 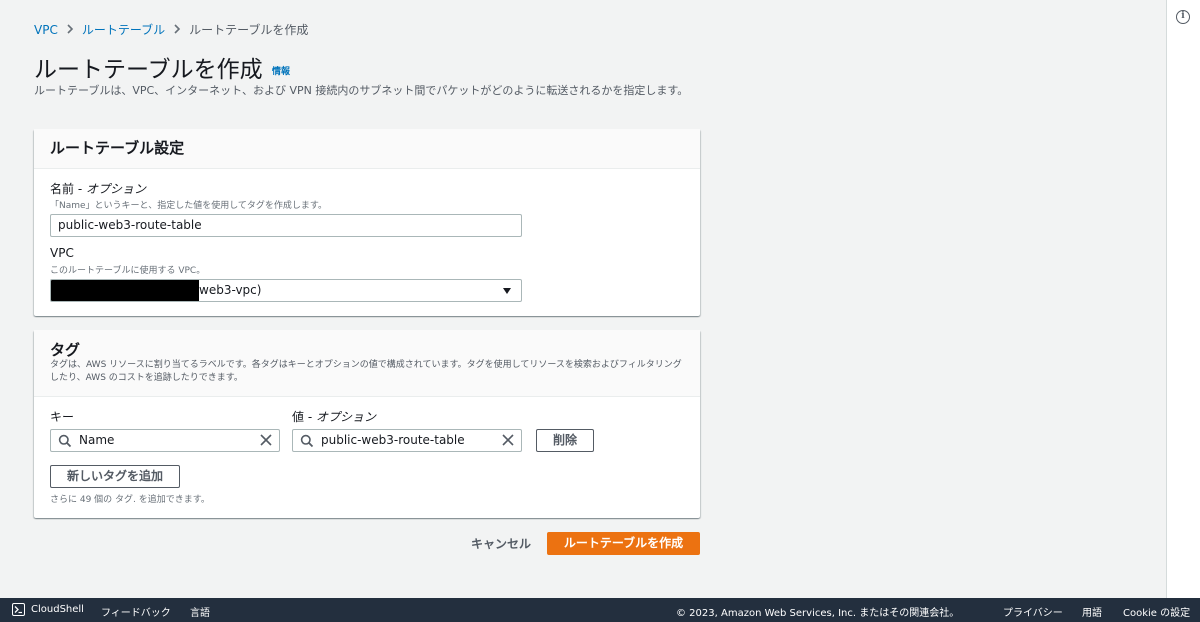 I want to click on caret-down-icon, so click(x=507, y=291).